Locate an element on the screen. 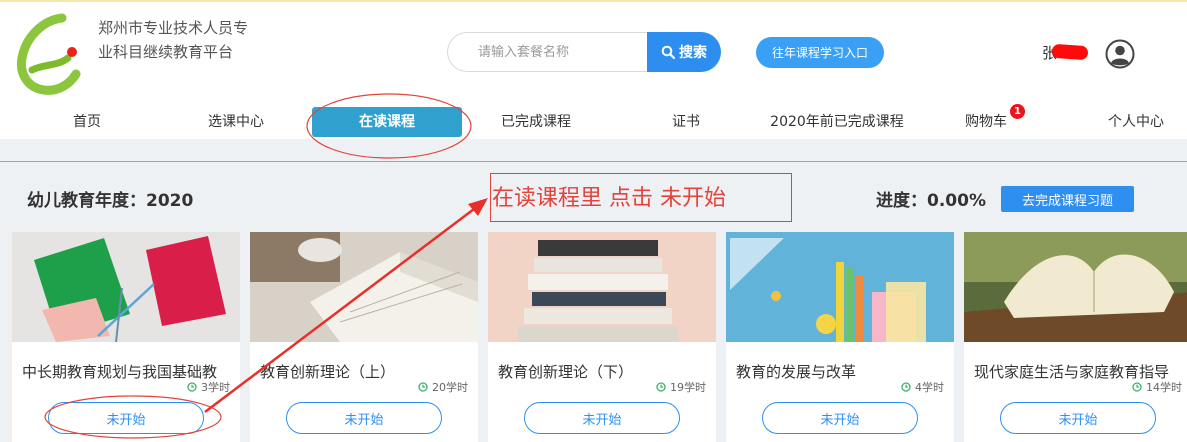  nav-cart-label: 购物车 is located at coordinates (986, 122).